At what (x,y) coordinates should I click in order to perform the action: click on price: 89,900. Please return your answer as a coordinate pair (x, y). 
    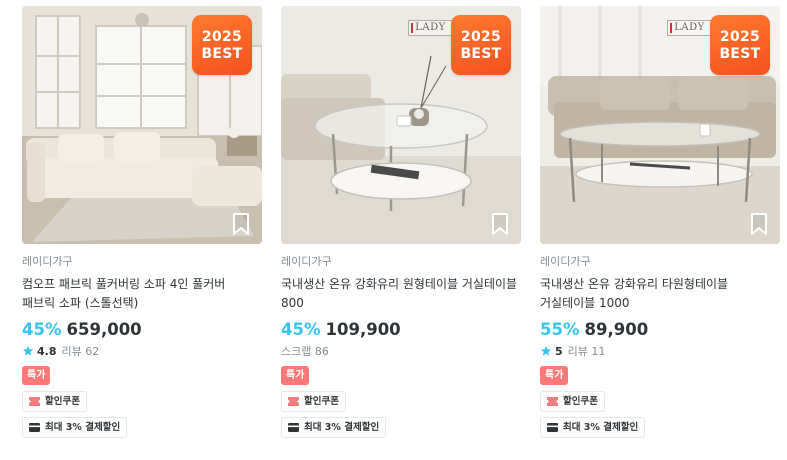
    Looking at the image, I should click on (616, 329).